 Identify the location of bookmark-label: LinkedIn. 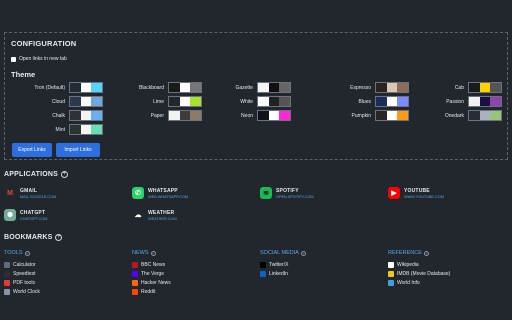
(278, 273).